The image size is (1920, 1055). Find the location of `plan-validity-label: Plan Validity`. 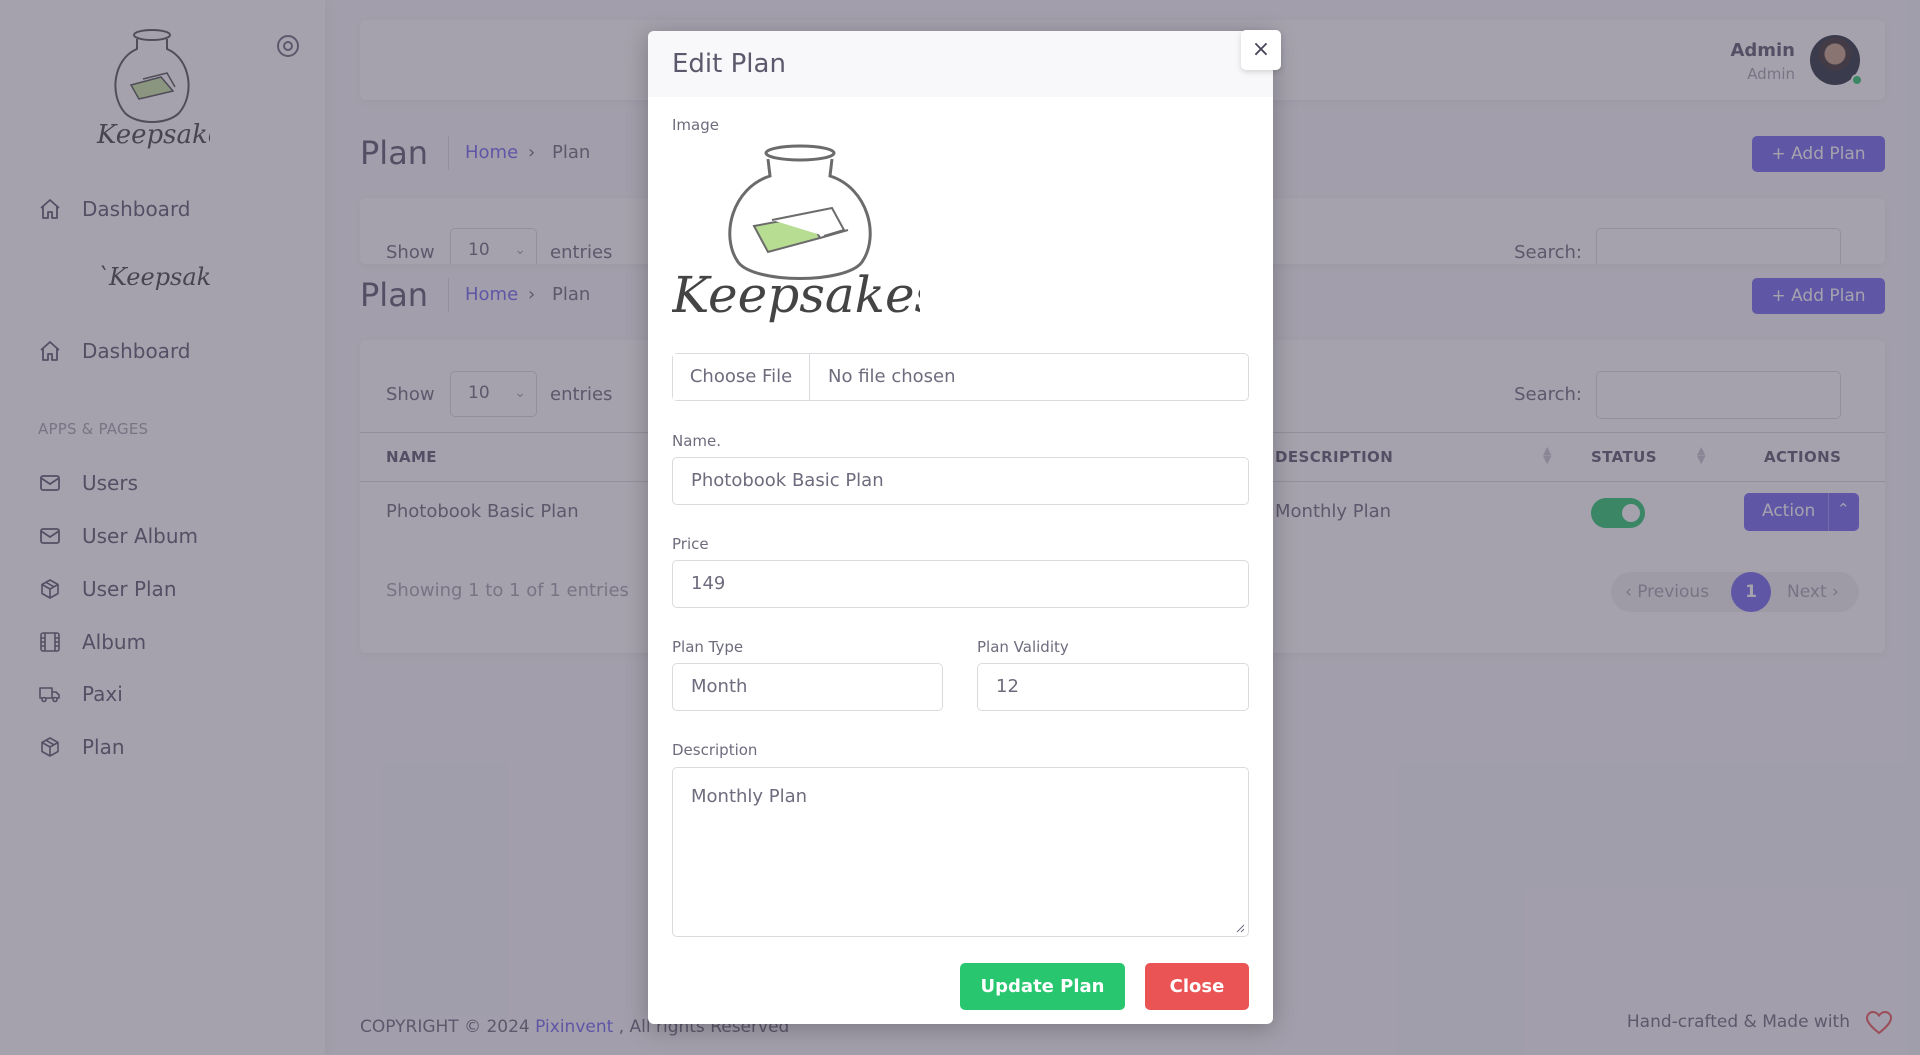

plan-validity-label: Plan Validity is located at coordinates (1023, 647).